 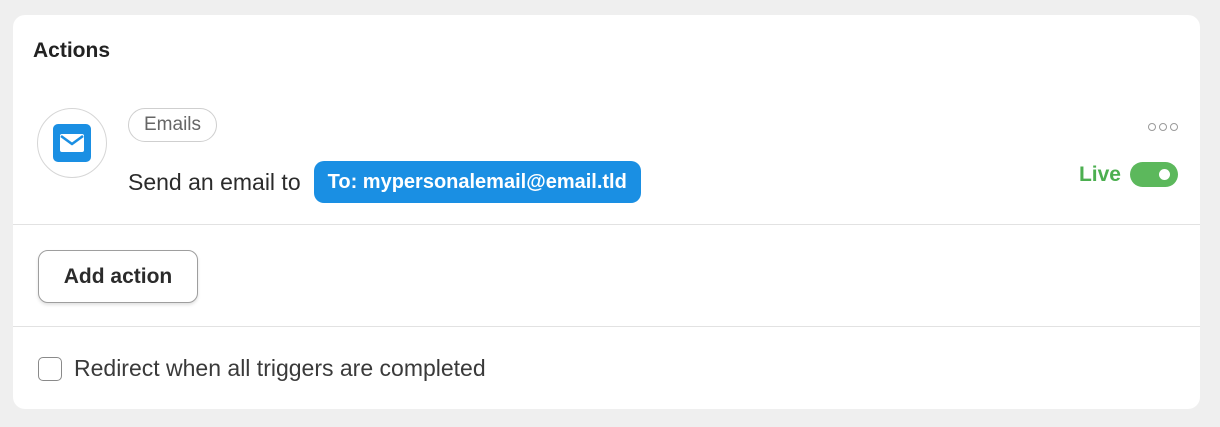 I want to click on redirect-checkbox, so click(x=50, y=368).